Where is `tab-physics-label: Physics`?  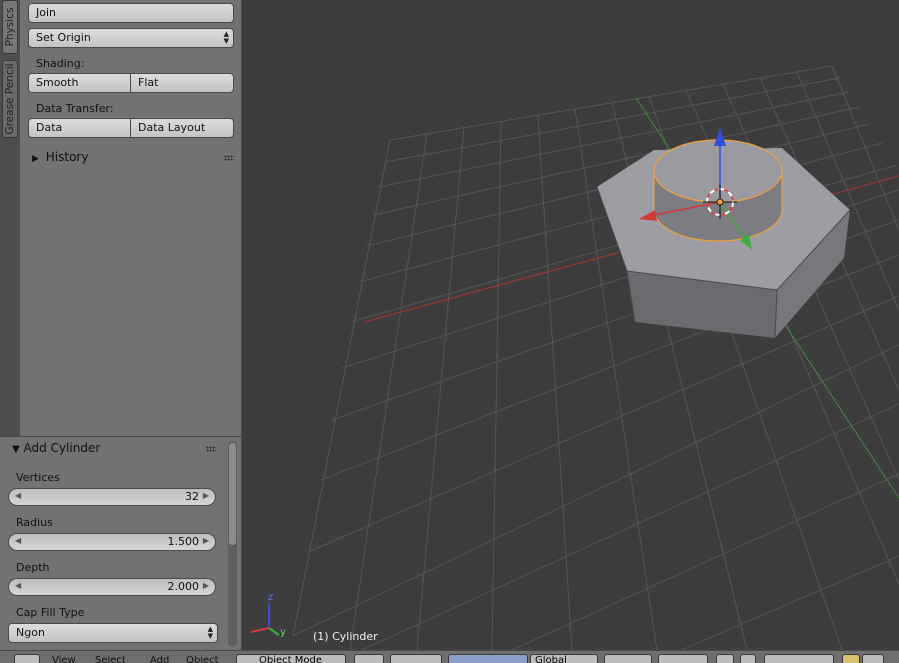 tab-physics-label: Physics is located at coordinates (10, 27).